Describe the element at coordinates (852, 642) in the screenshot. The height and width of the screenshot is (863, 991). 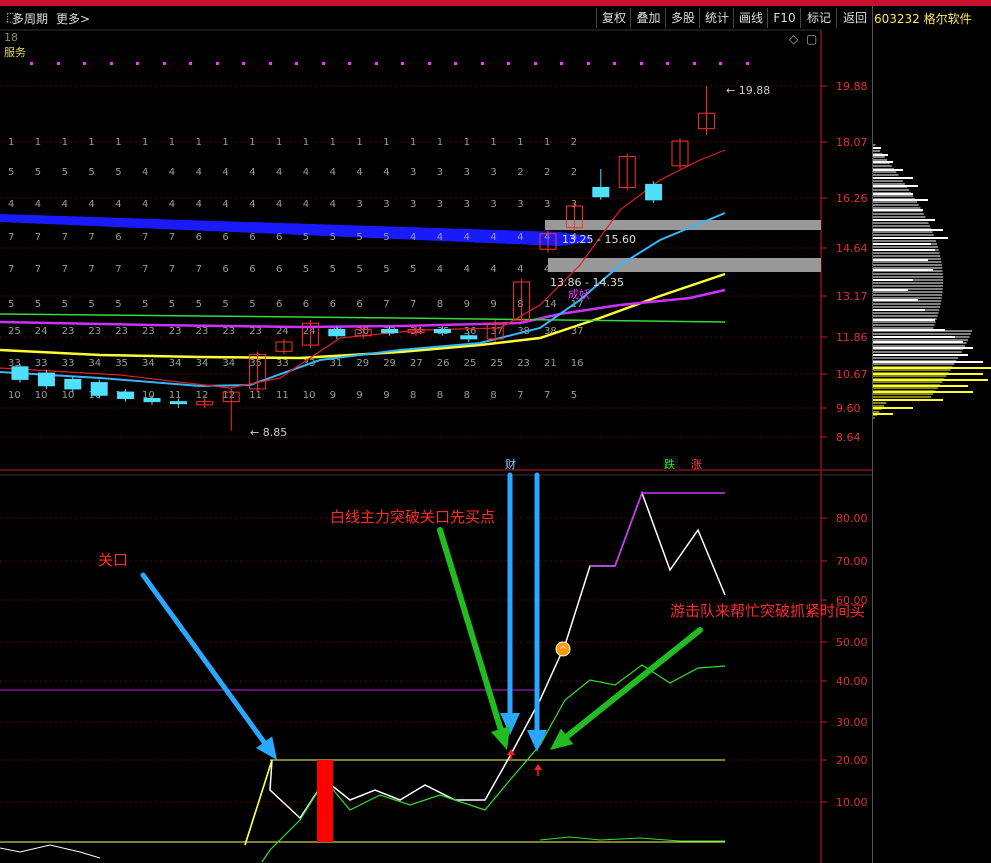
I see `indicator-tick-label: 50.00` at that location.